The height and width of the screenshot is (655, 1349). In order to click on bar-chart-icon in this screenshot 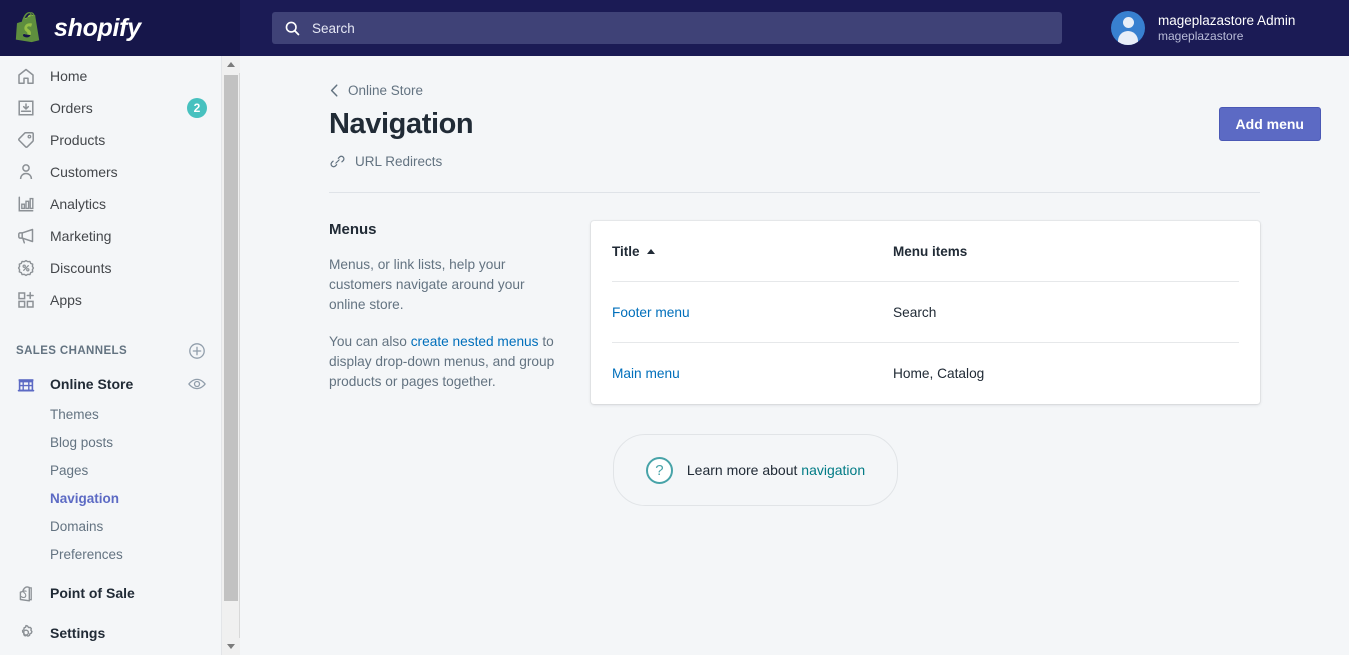, I will do `click(26, 204)`.